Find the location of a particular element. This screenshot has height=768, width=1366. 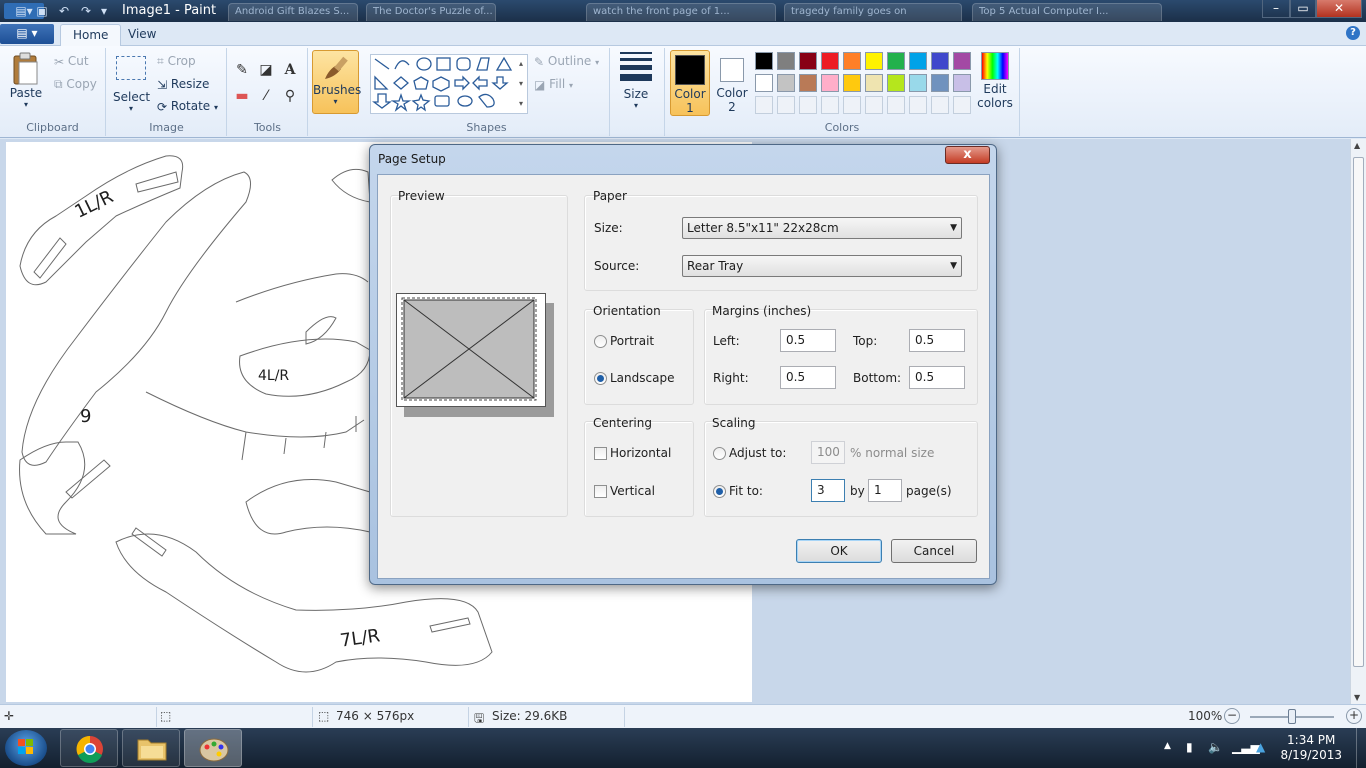

battery-icon: ▮ is located at coordinates (1189, 747).